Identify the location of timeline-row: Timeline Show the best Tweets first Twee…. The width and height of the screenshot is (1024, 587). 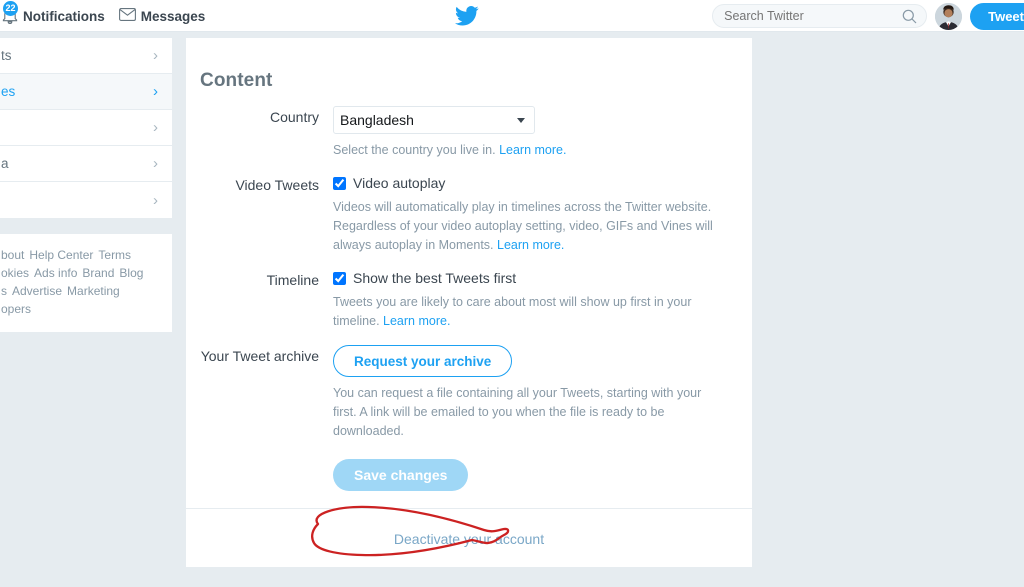
(469, 300).